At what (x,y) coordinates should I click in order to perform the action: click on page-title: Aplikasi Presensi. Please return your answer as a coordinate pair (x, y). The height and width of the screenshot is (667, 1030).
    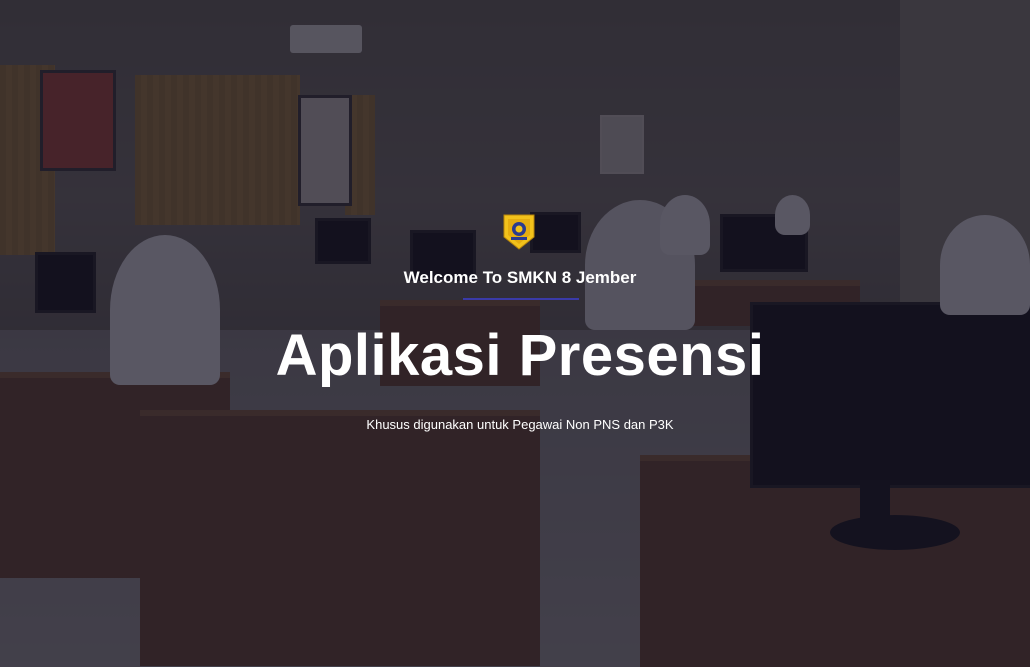
    Looking at the image, I should click on (520, 355).